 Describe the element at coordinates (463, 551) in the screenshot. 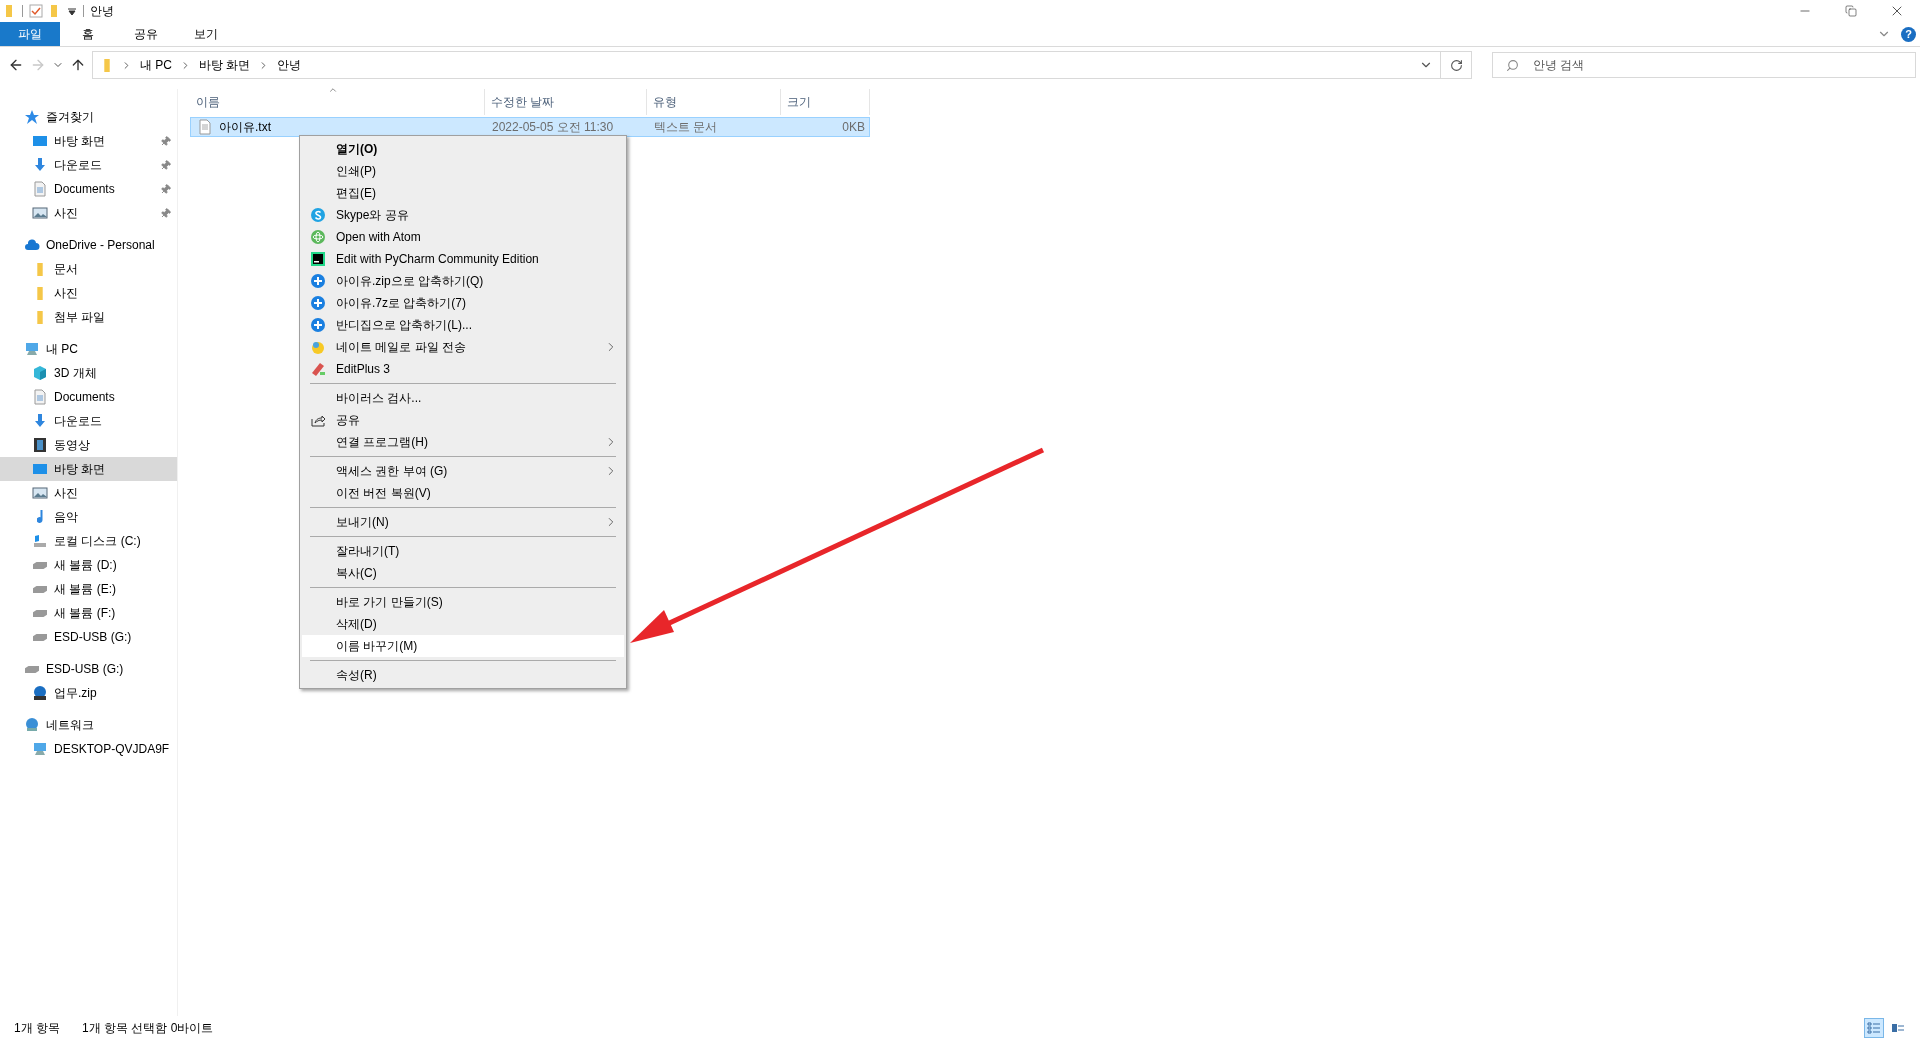

I see `menu-item: 잘라내기(T)` at that location.